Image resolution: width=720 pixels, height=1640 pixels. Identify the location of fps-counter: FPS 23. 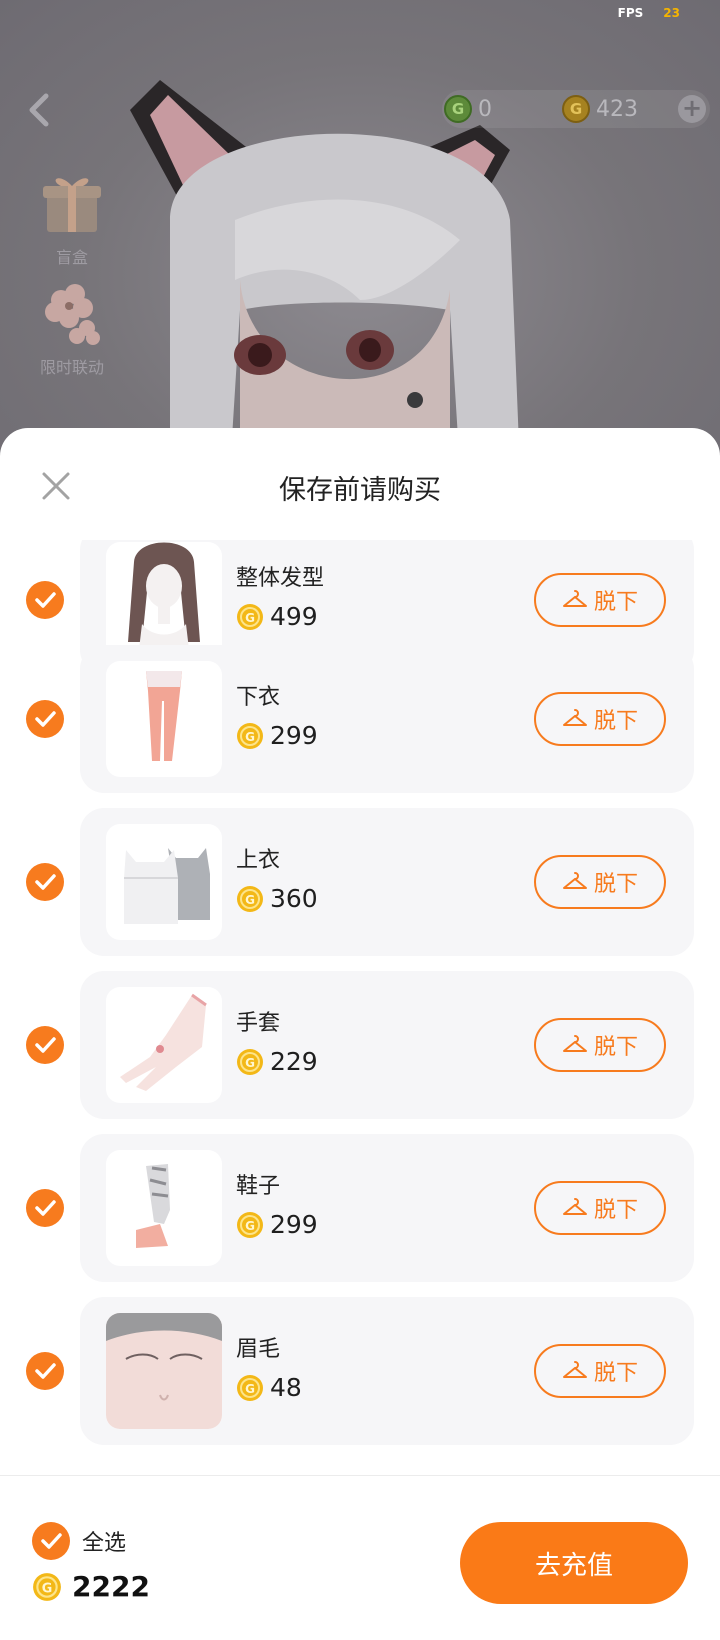
(649, 13).